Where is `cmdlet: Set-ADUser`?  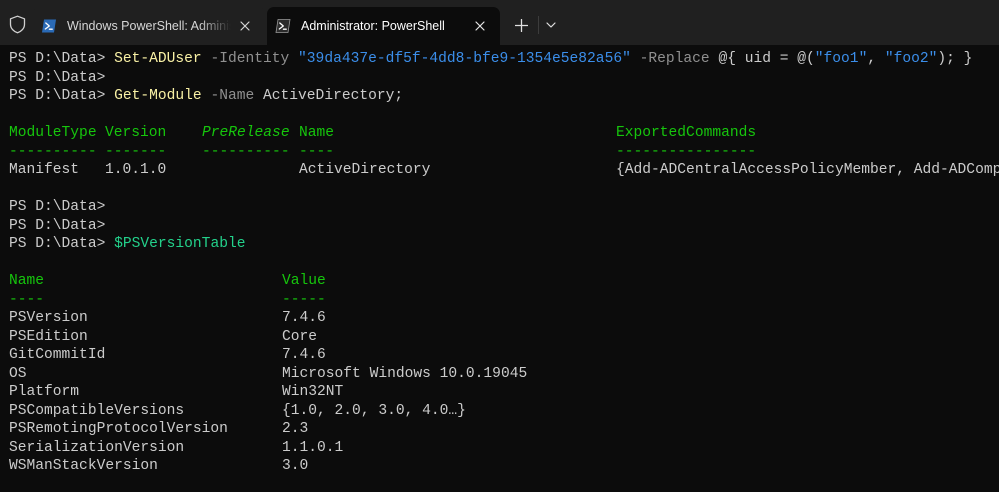
cmdlet: Set-ADUser is located at coordinates (158, 59).